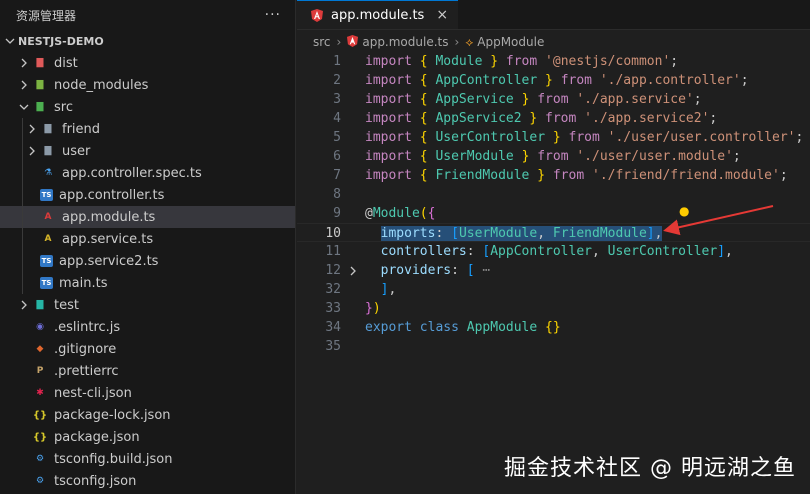 Image resolution: width=810 pixels, height=494 pixels. I want to click on class-symbol-icon: ⟡, so click(469, 41).